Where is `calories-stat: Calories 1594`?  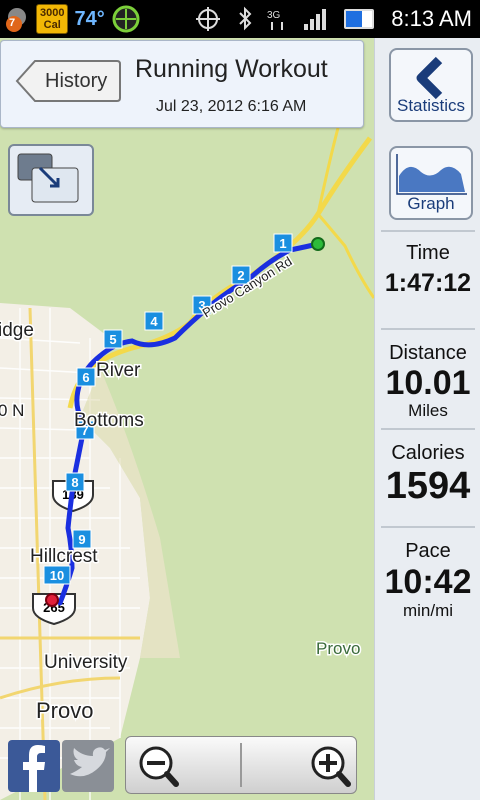
calories-stat: Calories 1594 is located at coordinates (428, 474).